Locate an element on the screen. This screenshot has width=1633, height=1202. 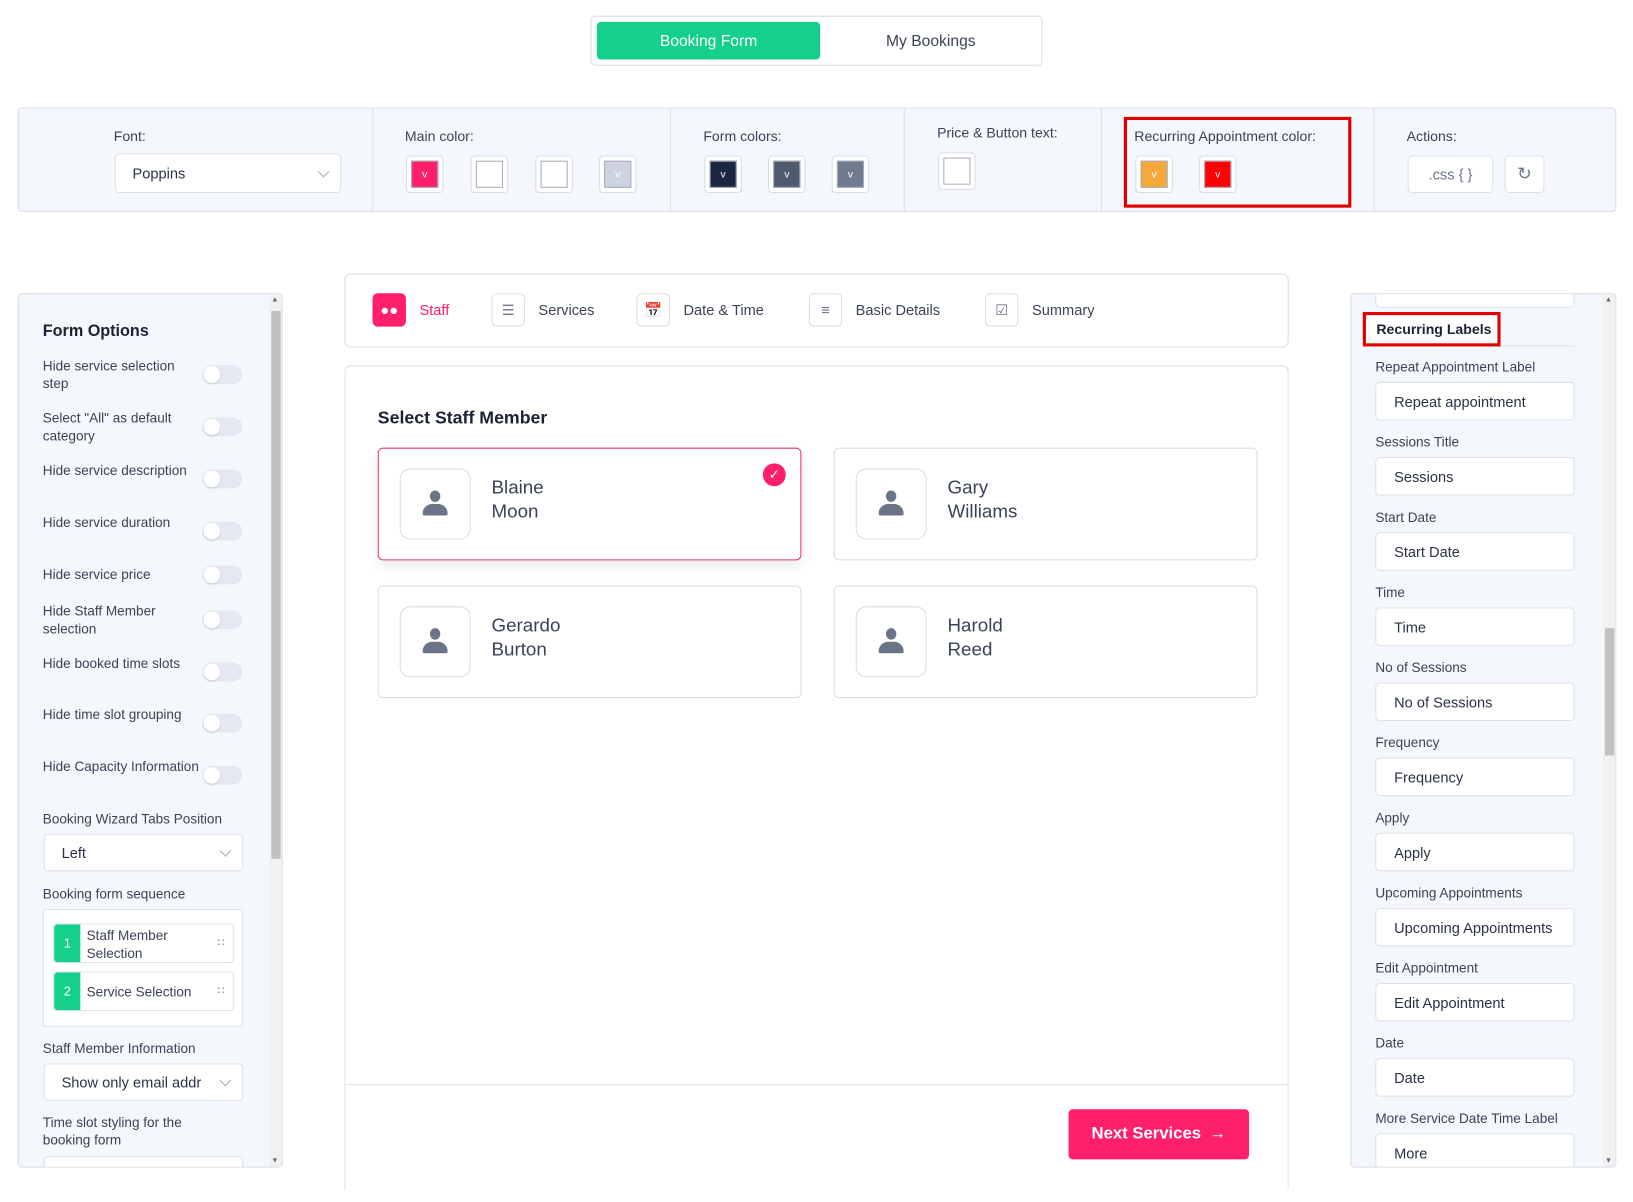
option-label: Hide service description is located at coordinates (114, 470).